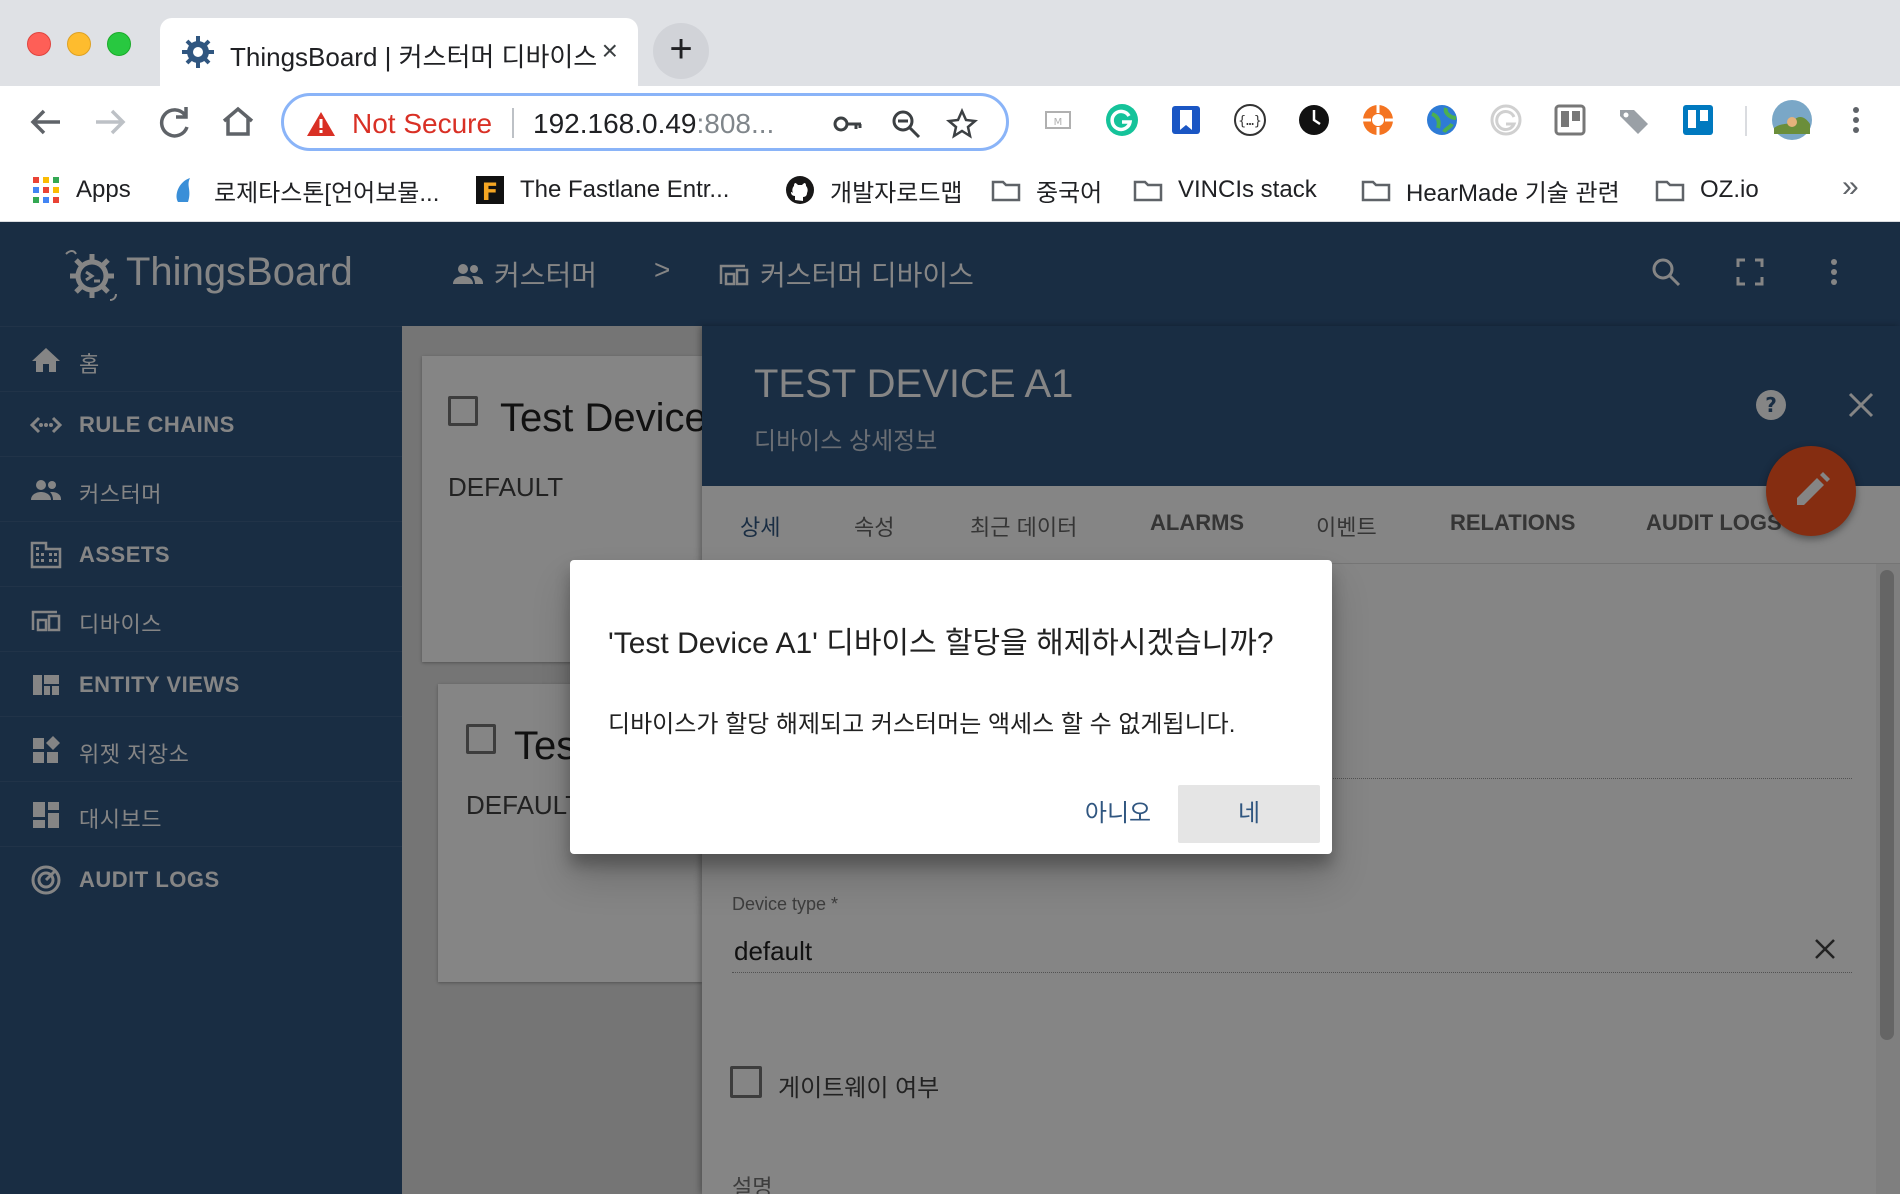 The height and width of the screenshot is (1194, 1900). Describe the element at coordinates (1186, 120) in the screenshot. I see `bookmark-extension-icon` at that location.